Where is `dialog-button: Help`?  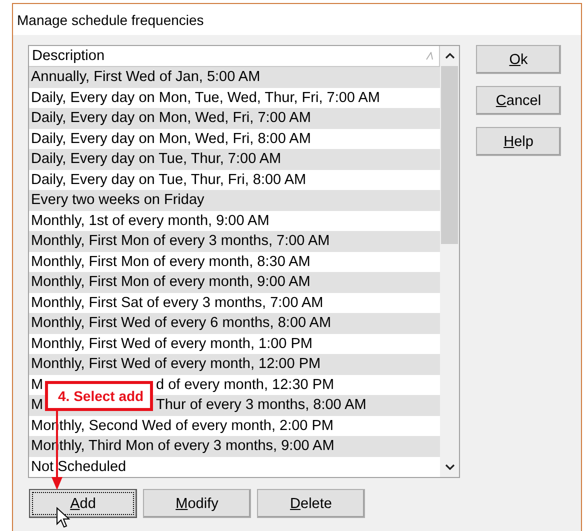 dialog-button: Help is located at coordinates (518, 141).